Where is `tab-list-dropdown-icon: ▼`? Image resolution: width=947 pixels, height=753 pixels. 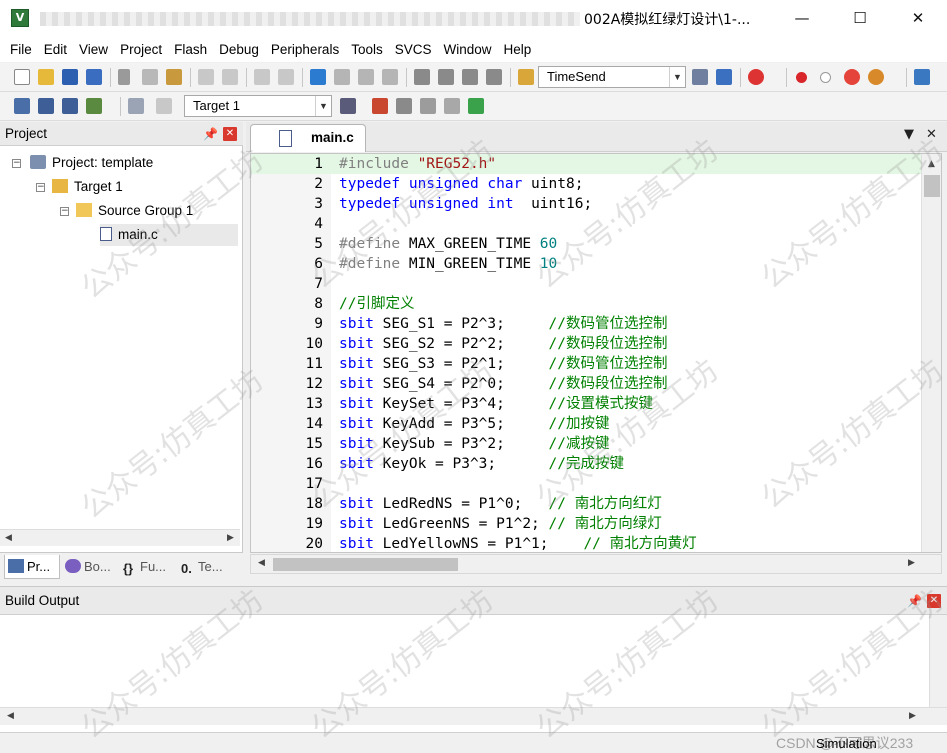 tab-list-dropdown-icon: ▼ is located at coordinates (909, 134).